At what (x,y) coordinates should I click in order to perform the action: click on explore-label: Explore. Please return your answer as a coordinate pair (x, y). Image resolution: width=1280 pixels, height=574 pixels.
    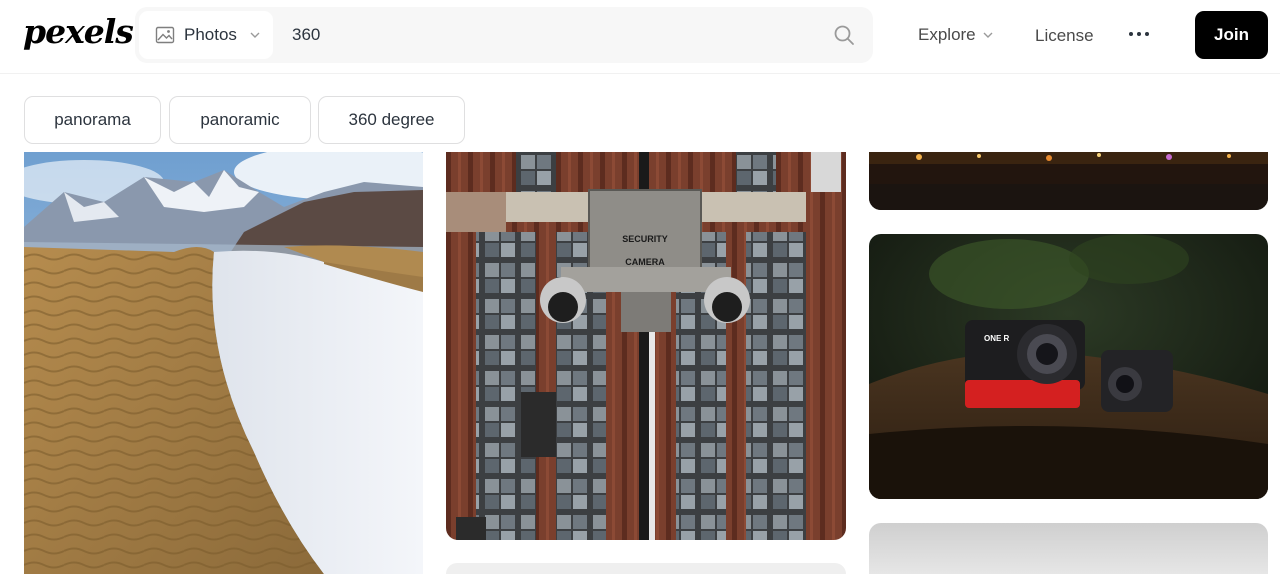
    Looking at the image, I should click on (947, 34).